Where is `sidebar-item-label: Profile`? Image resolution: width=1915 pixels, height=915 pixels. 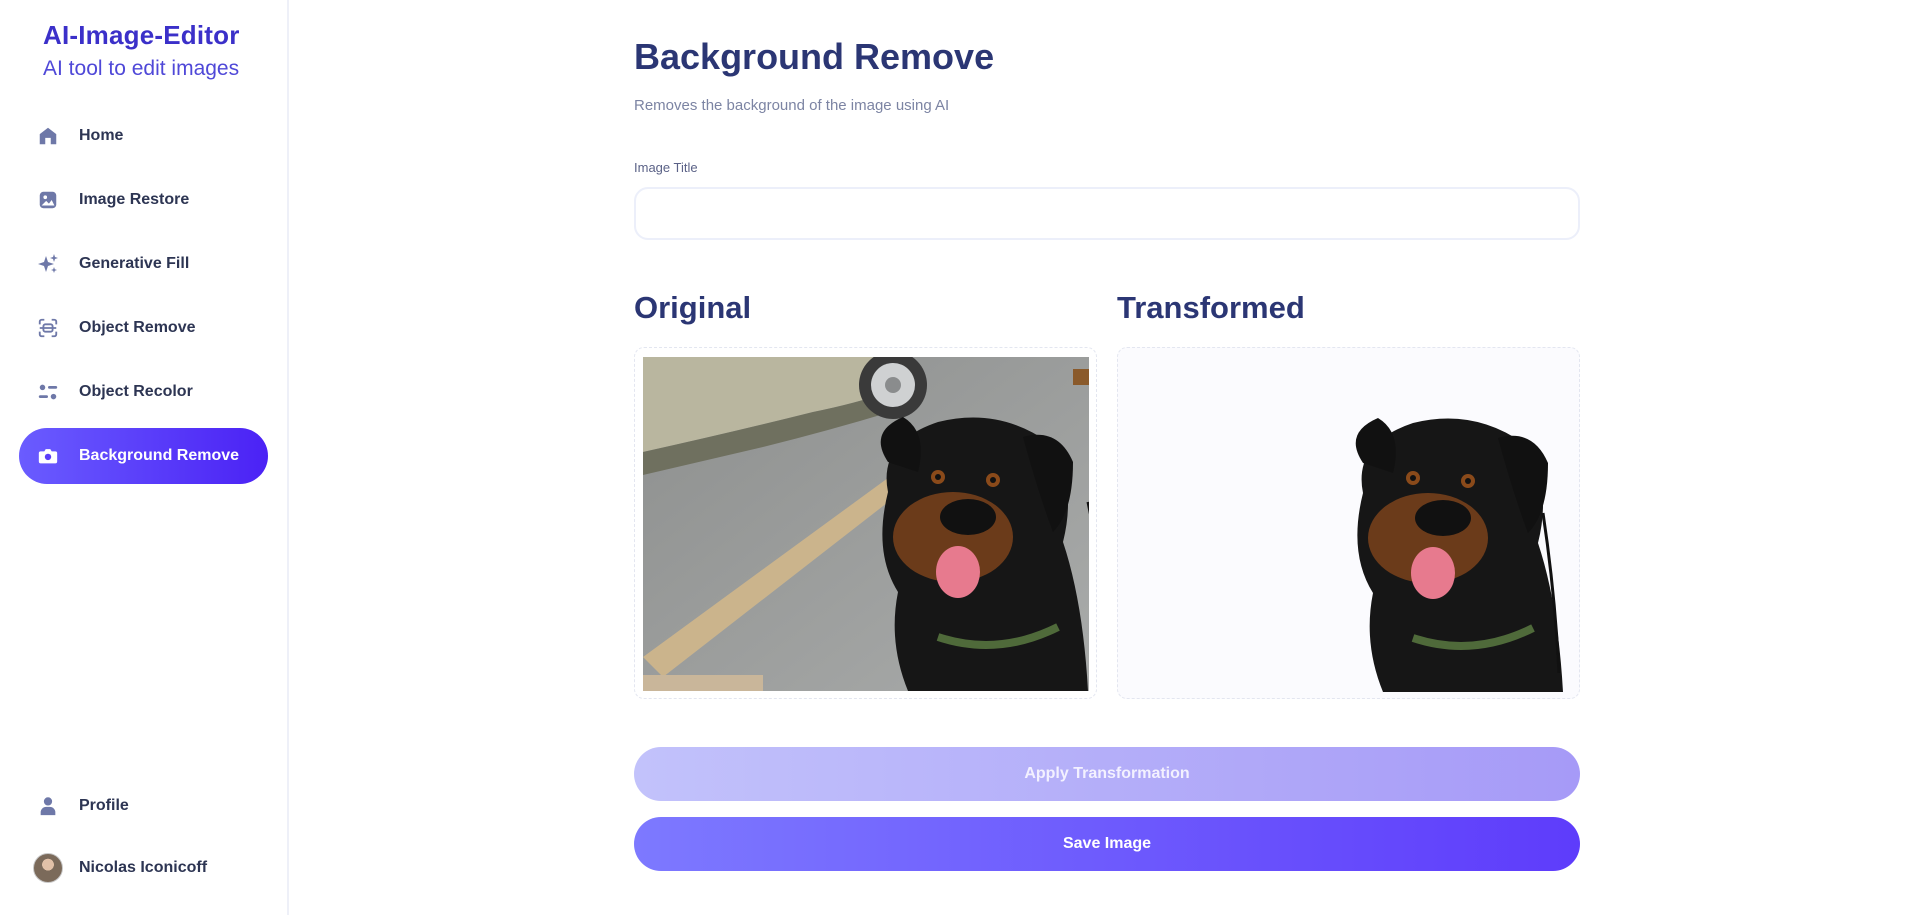
sidebar-item-label: Profile is located at coordinates (104, 805).